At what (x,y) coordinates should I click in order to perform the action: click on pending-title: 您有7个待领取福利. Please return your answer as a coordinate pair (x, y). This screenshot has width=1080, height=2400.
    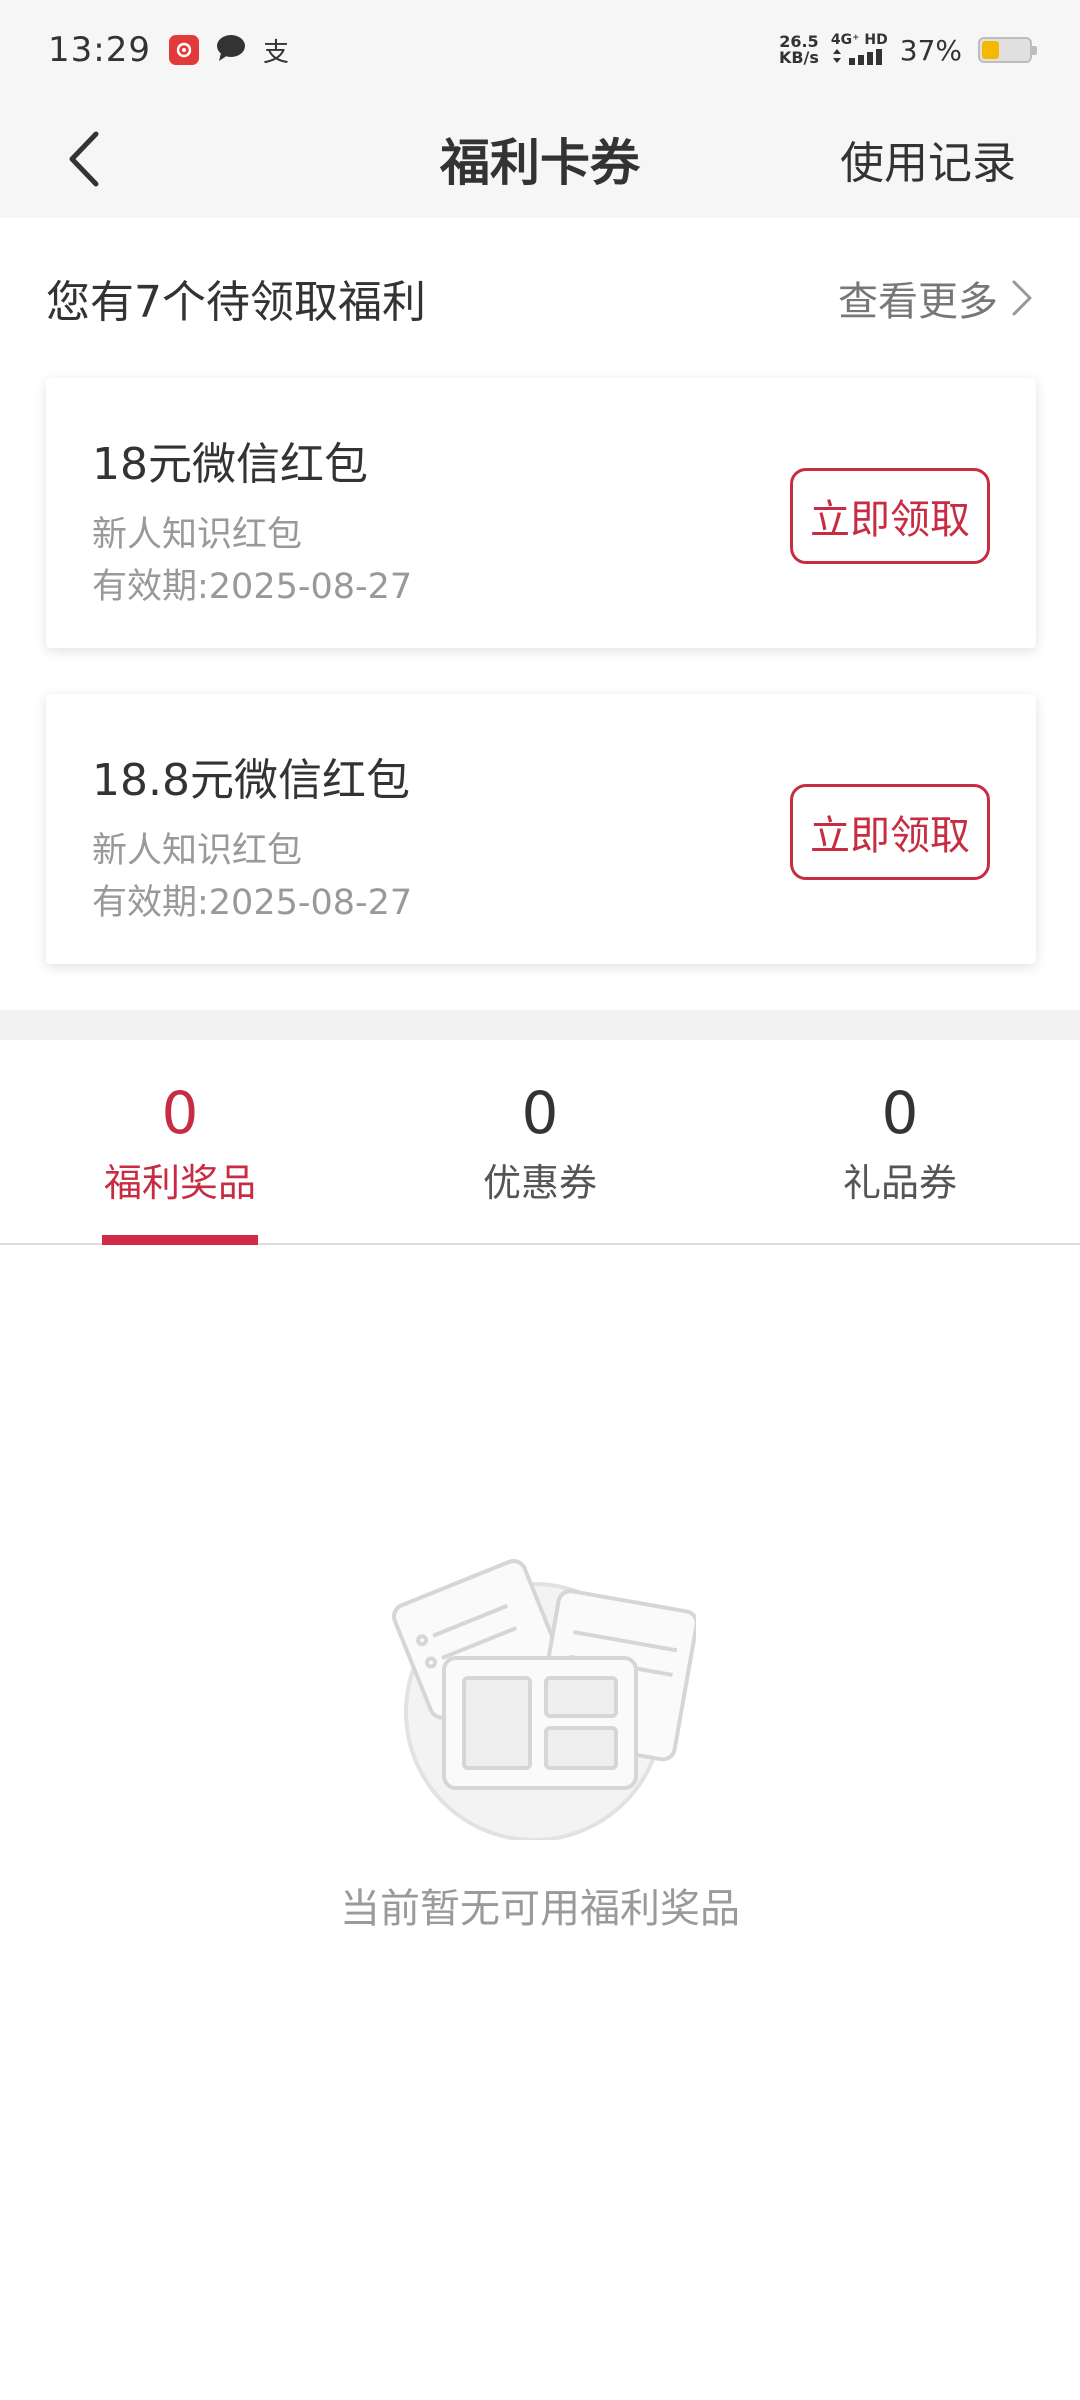
    Looking at the image, I should click on (236, 302).